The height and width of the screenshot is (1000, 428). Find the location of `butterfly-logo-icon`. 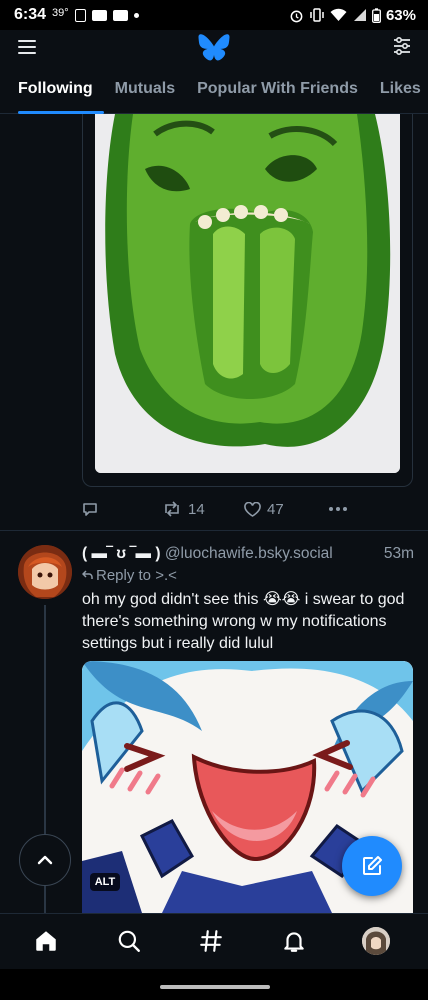

butterfly-logo-icon is located at coordinates (214, 47).